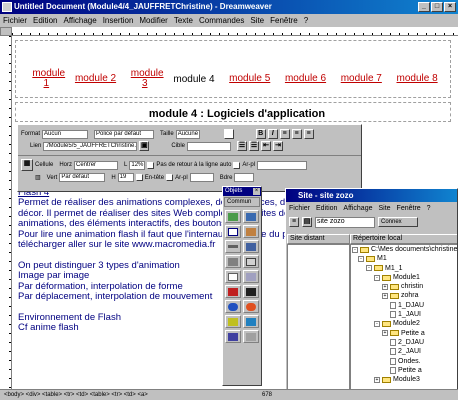 This screenshot has width=458, height=400. I want to click on site-menu-help: ?, so click(429, 208).